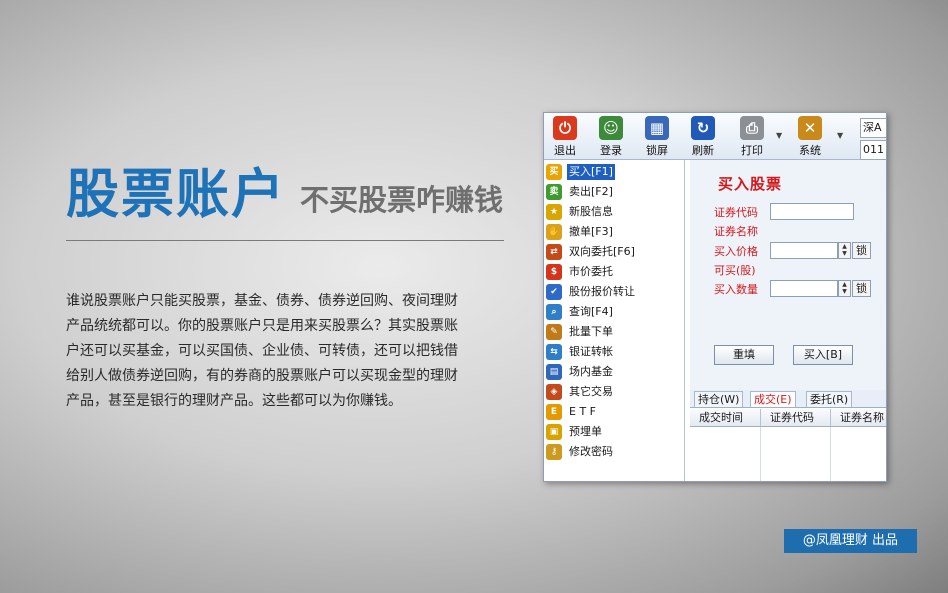  What do you see at coordinates (736, 251) in the screenshot?
I see `price-label: 买入价格` at bounding box center [736, 251].